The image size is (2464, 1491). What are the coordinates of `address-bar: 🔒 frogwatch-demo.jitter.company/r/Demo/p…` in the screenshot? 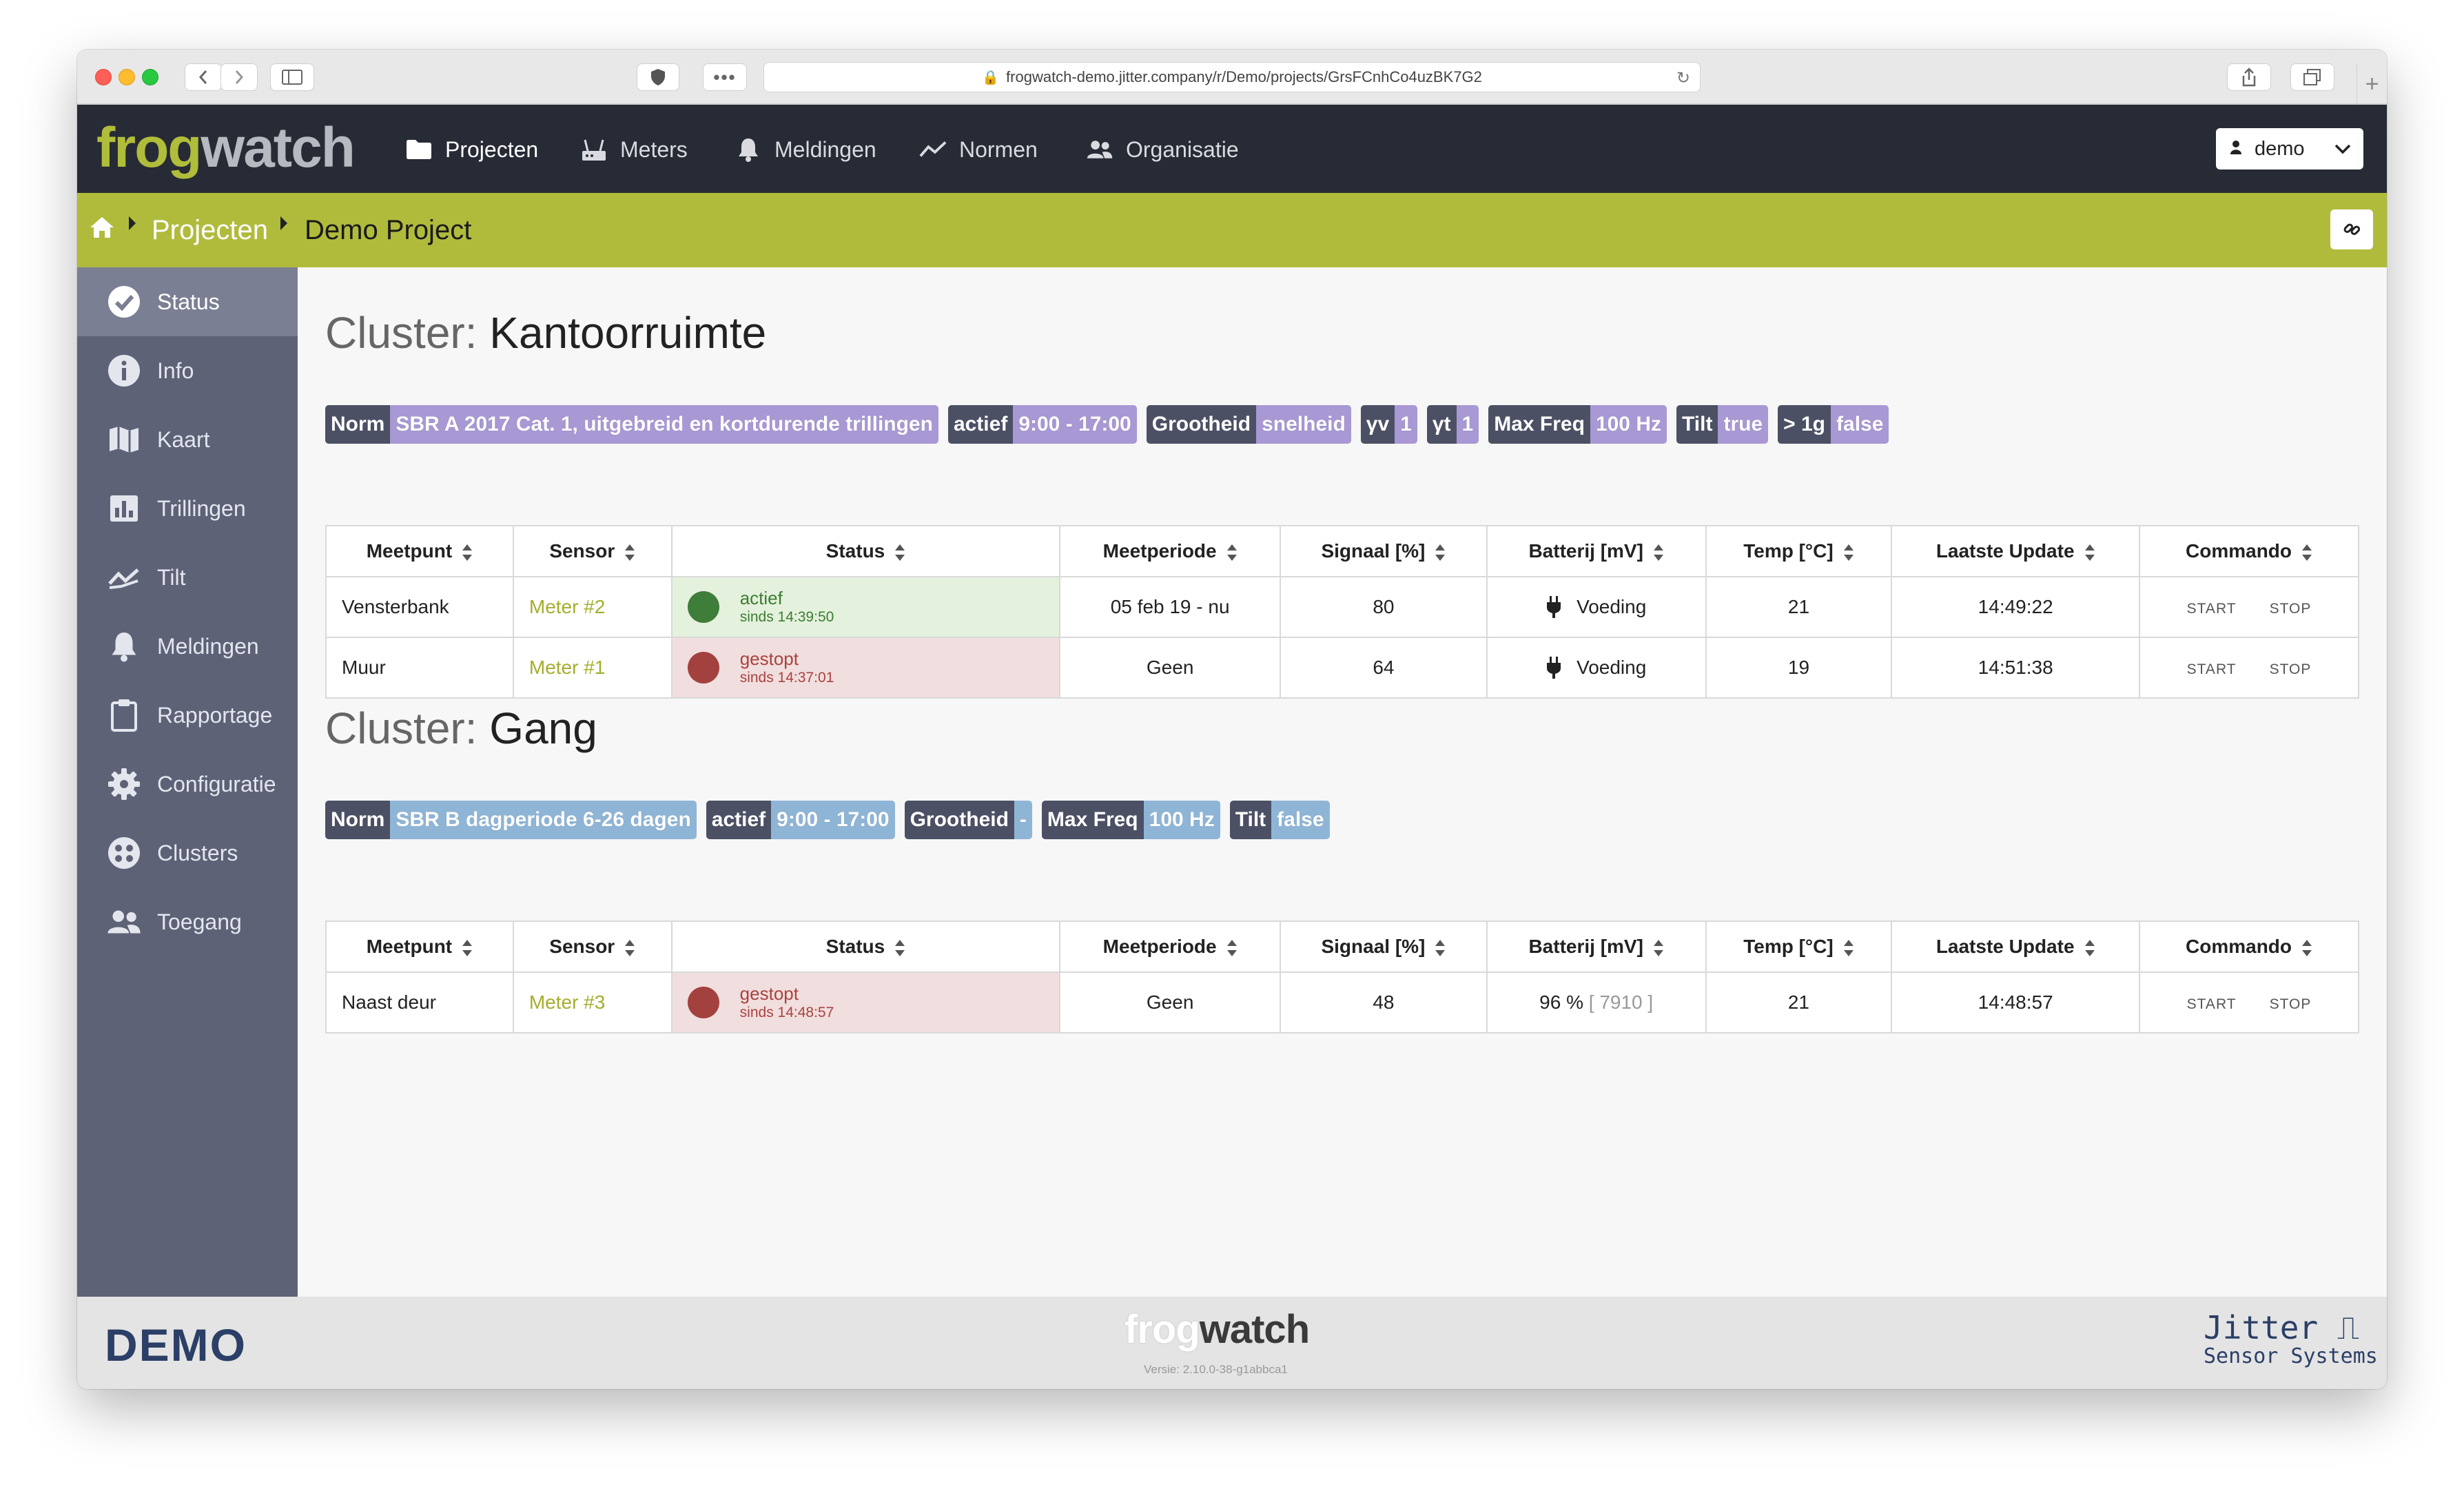 It's located at (1232, 77).